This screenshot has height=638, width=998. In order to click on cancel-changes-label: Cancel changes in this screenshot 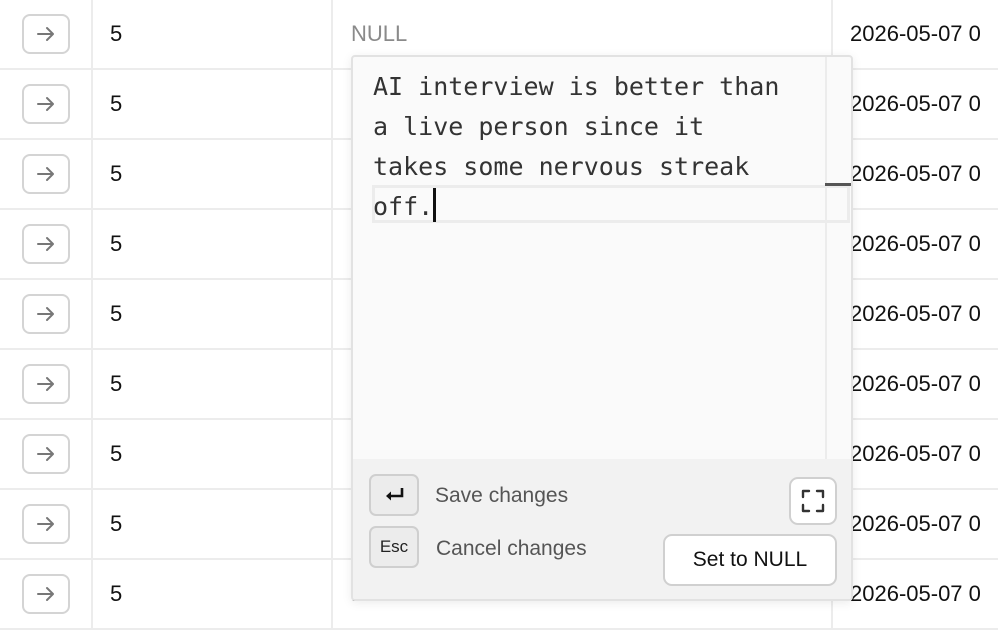, I will do `click(511, 549)`.